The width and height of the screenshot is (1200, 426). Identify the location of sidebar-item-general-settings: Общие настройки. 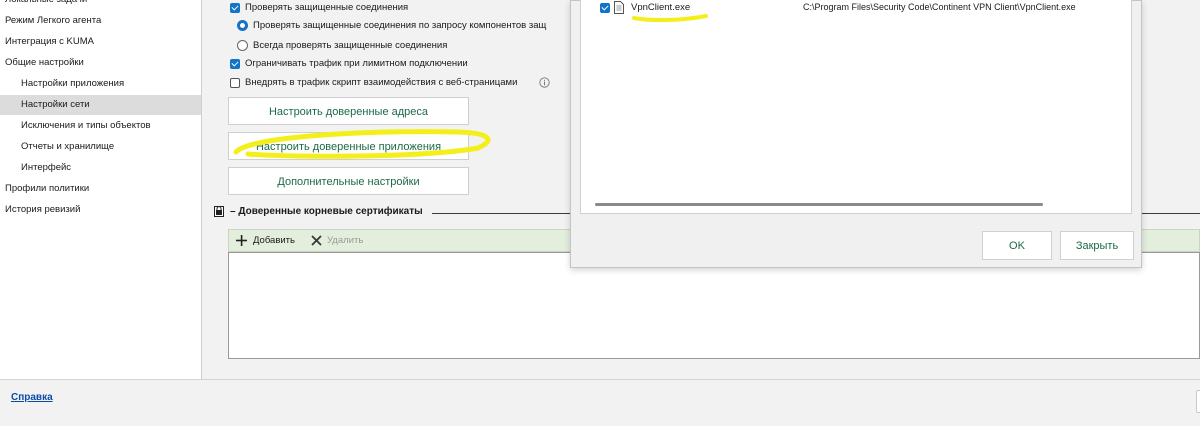
(100, 63).